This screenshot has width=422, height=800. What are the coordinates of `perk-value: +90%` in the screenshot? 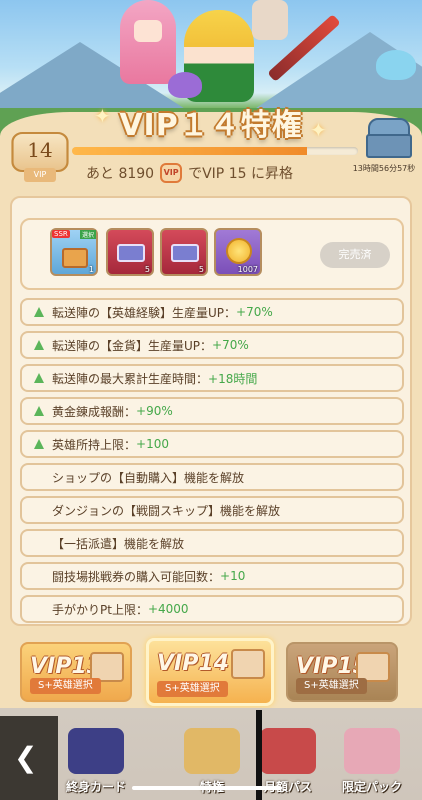 It's located at (154, 411).